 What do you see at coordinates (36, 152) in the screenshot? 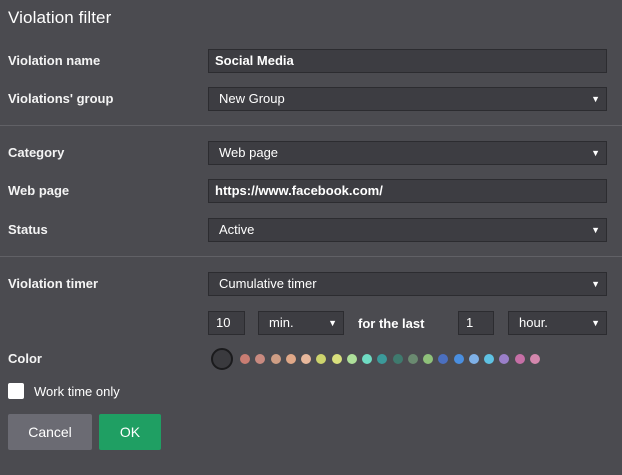
I see `category-label: Category` at bounding box center [36, 152].